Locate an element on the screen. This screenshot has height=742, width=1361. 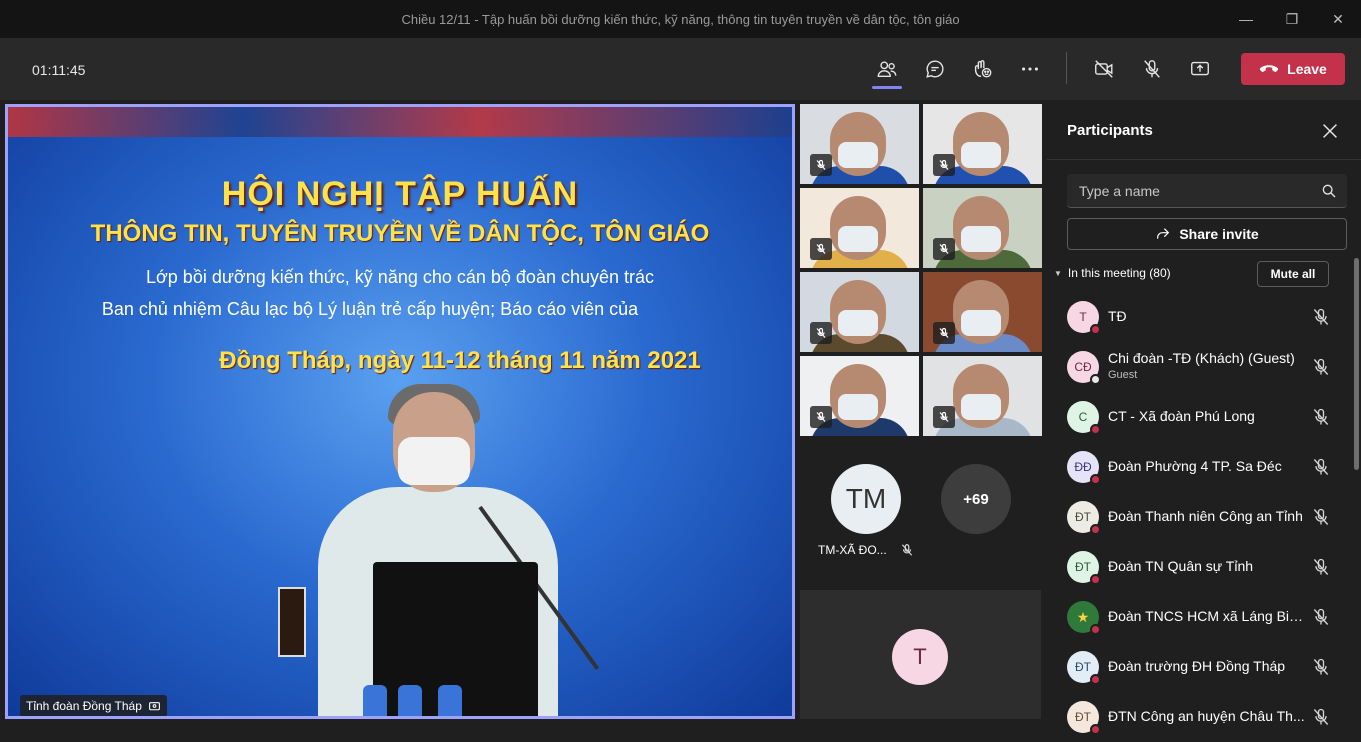
meeting-timer: 01:11:45 is located at coordinates (59, 70).